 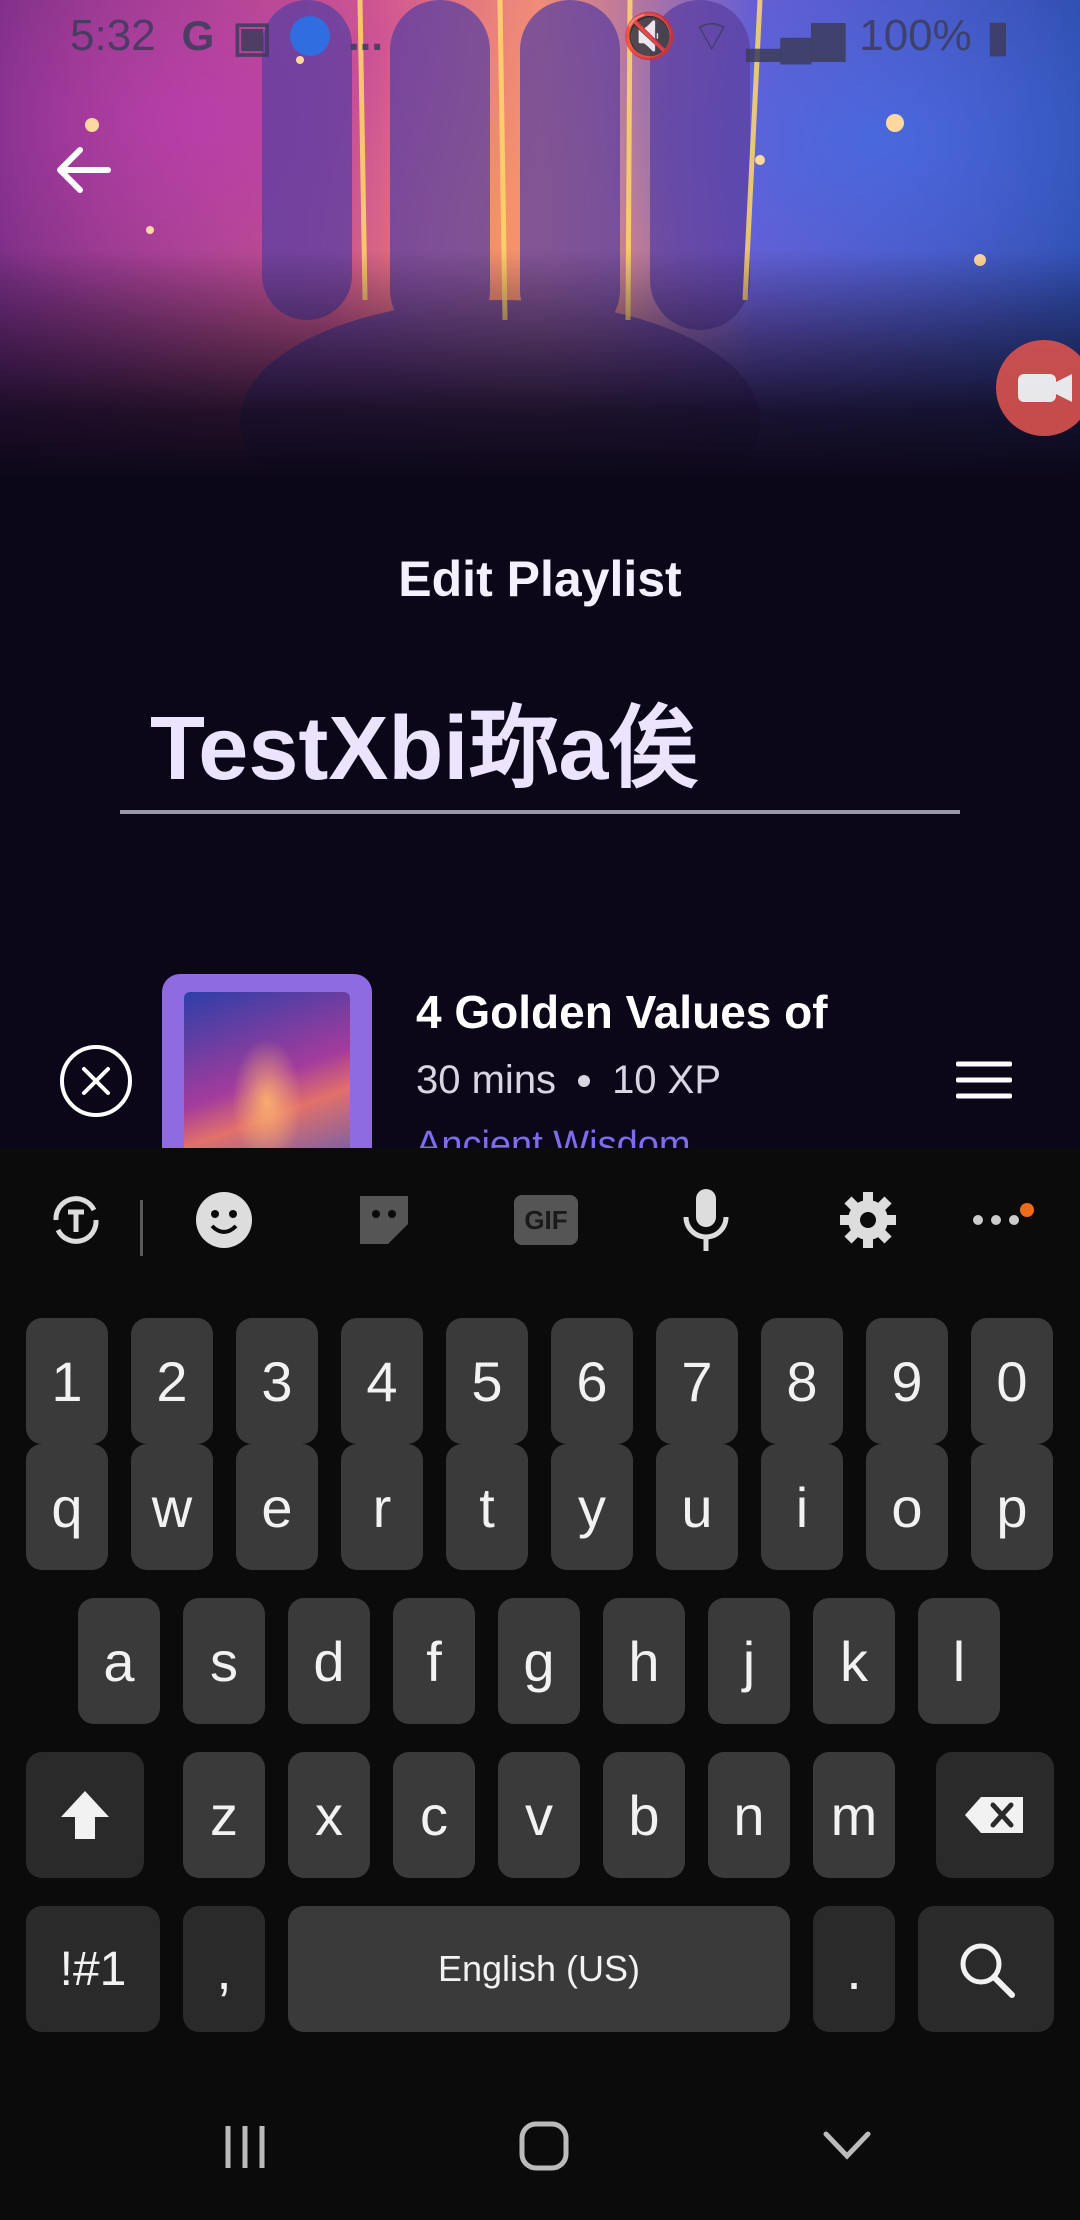 I want to click on close-icon, so click(x=96, y=1081).